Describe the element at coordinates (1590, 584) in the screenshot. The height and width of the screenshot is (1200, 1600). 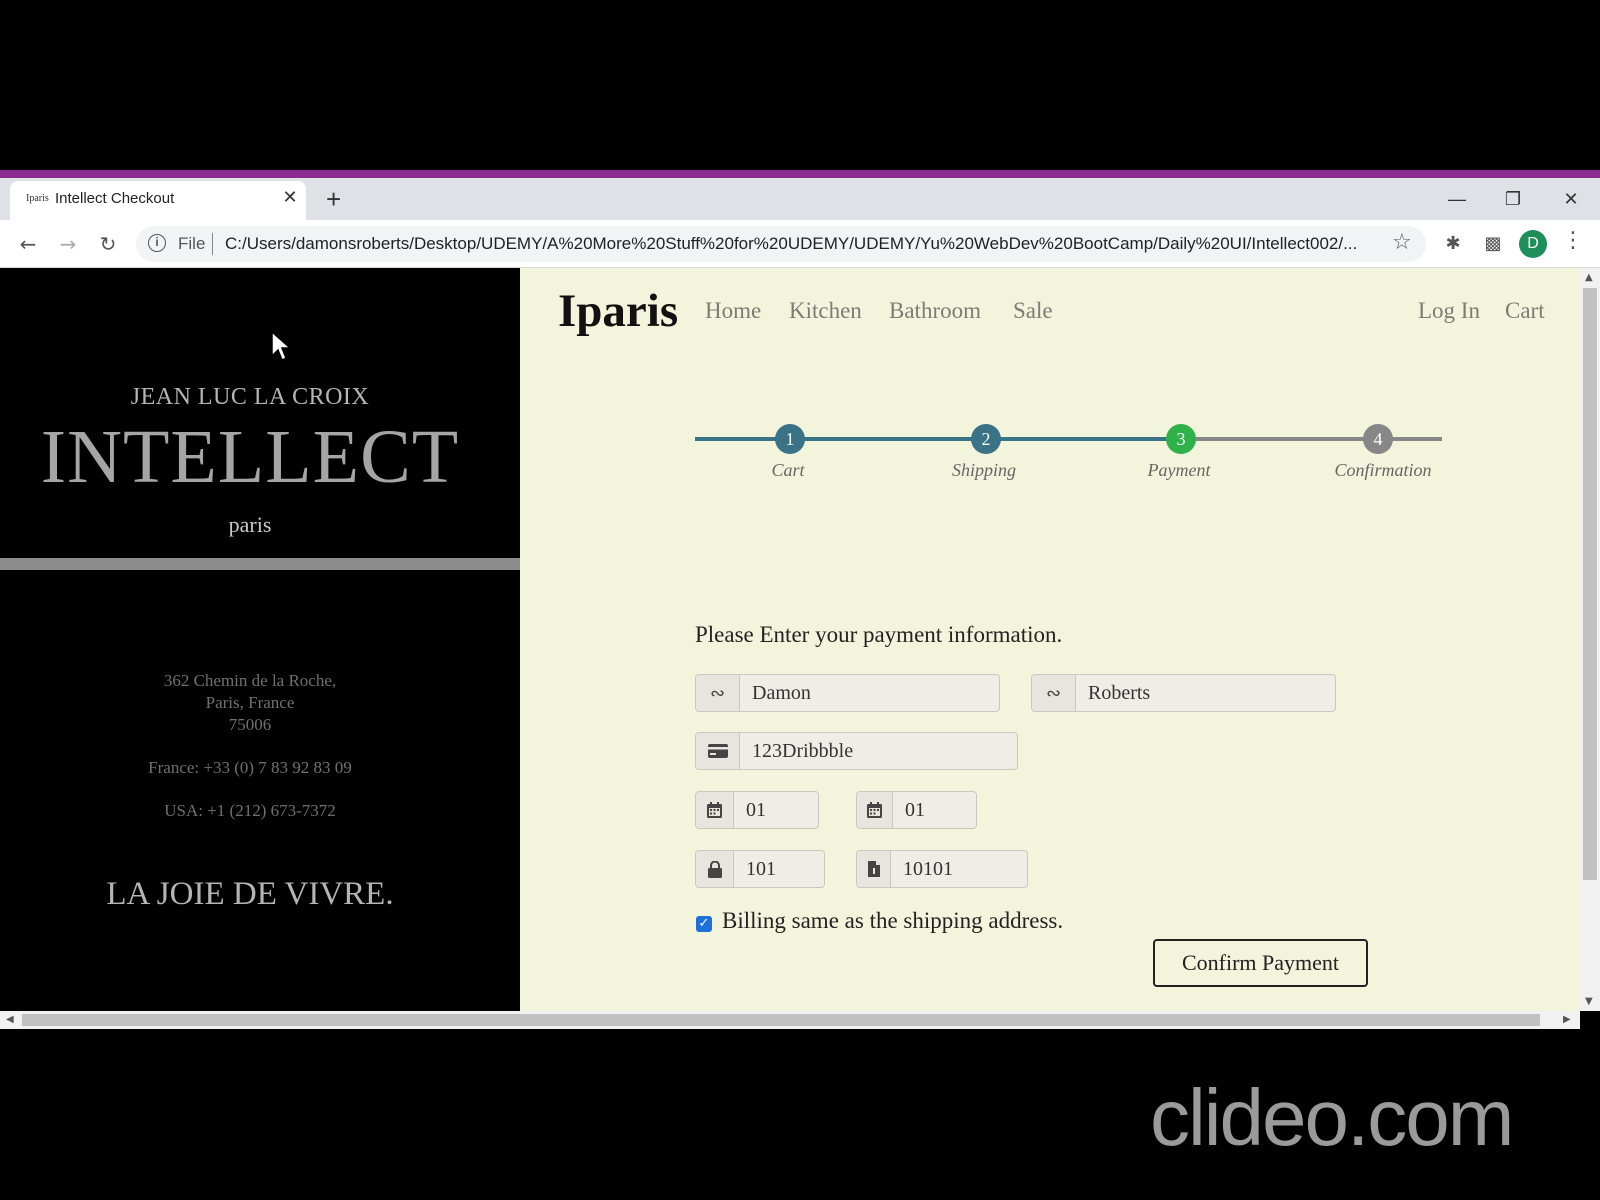
I see `vertical-scroll-thumb` at that location.